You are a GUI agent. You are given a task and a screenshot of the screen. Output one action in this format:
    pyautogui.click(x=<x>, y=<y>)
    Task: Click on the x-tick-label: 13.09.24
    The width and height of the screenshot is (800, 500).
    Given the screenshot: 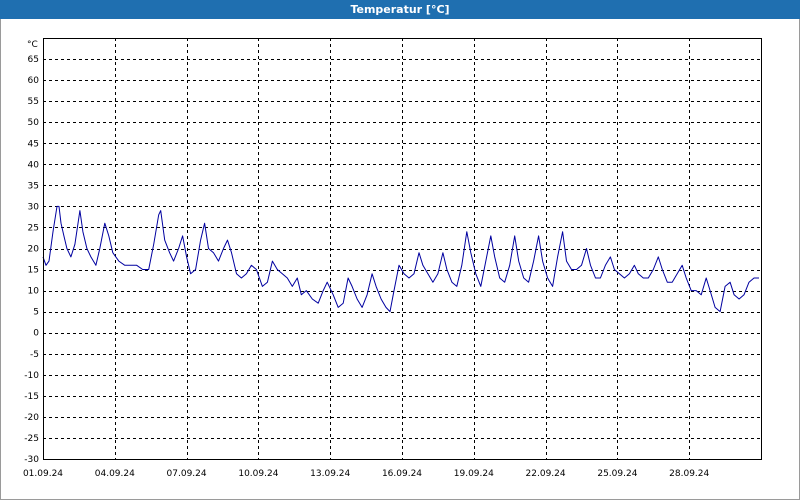 What is the action you would take?
    pyautogui.click(x=330, y=474)
    